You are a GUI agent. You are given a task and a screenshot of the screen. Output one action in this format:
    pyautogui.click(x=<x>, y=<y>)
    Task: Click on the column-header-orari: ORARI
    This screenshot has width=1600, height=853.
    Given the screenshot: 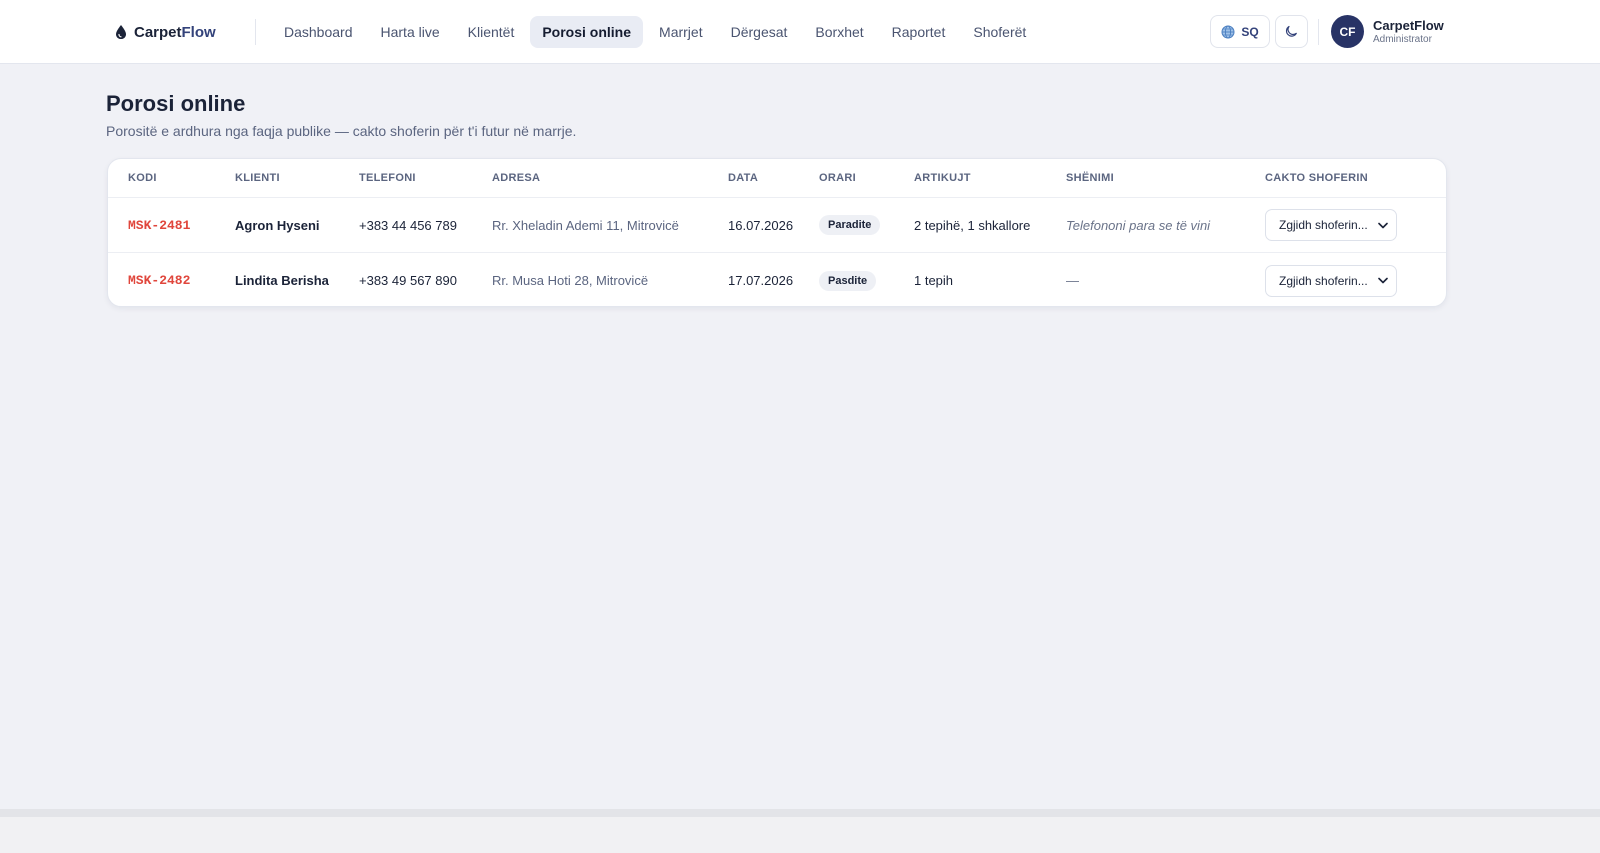 What is the action you would take?
    pyautogui.click(x=837, y=178)
    